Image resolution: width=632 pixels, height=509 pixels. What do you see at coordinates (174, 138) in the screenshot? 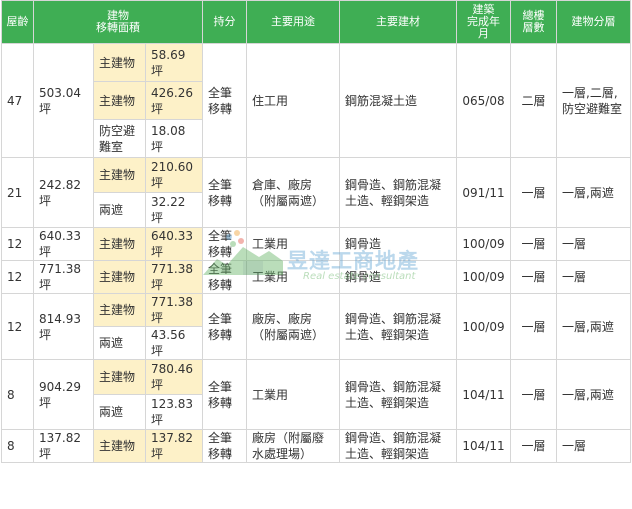
I see `cell-sub-value: 18.08坪` at bounding box center [174, 138].